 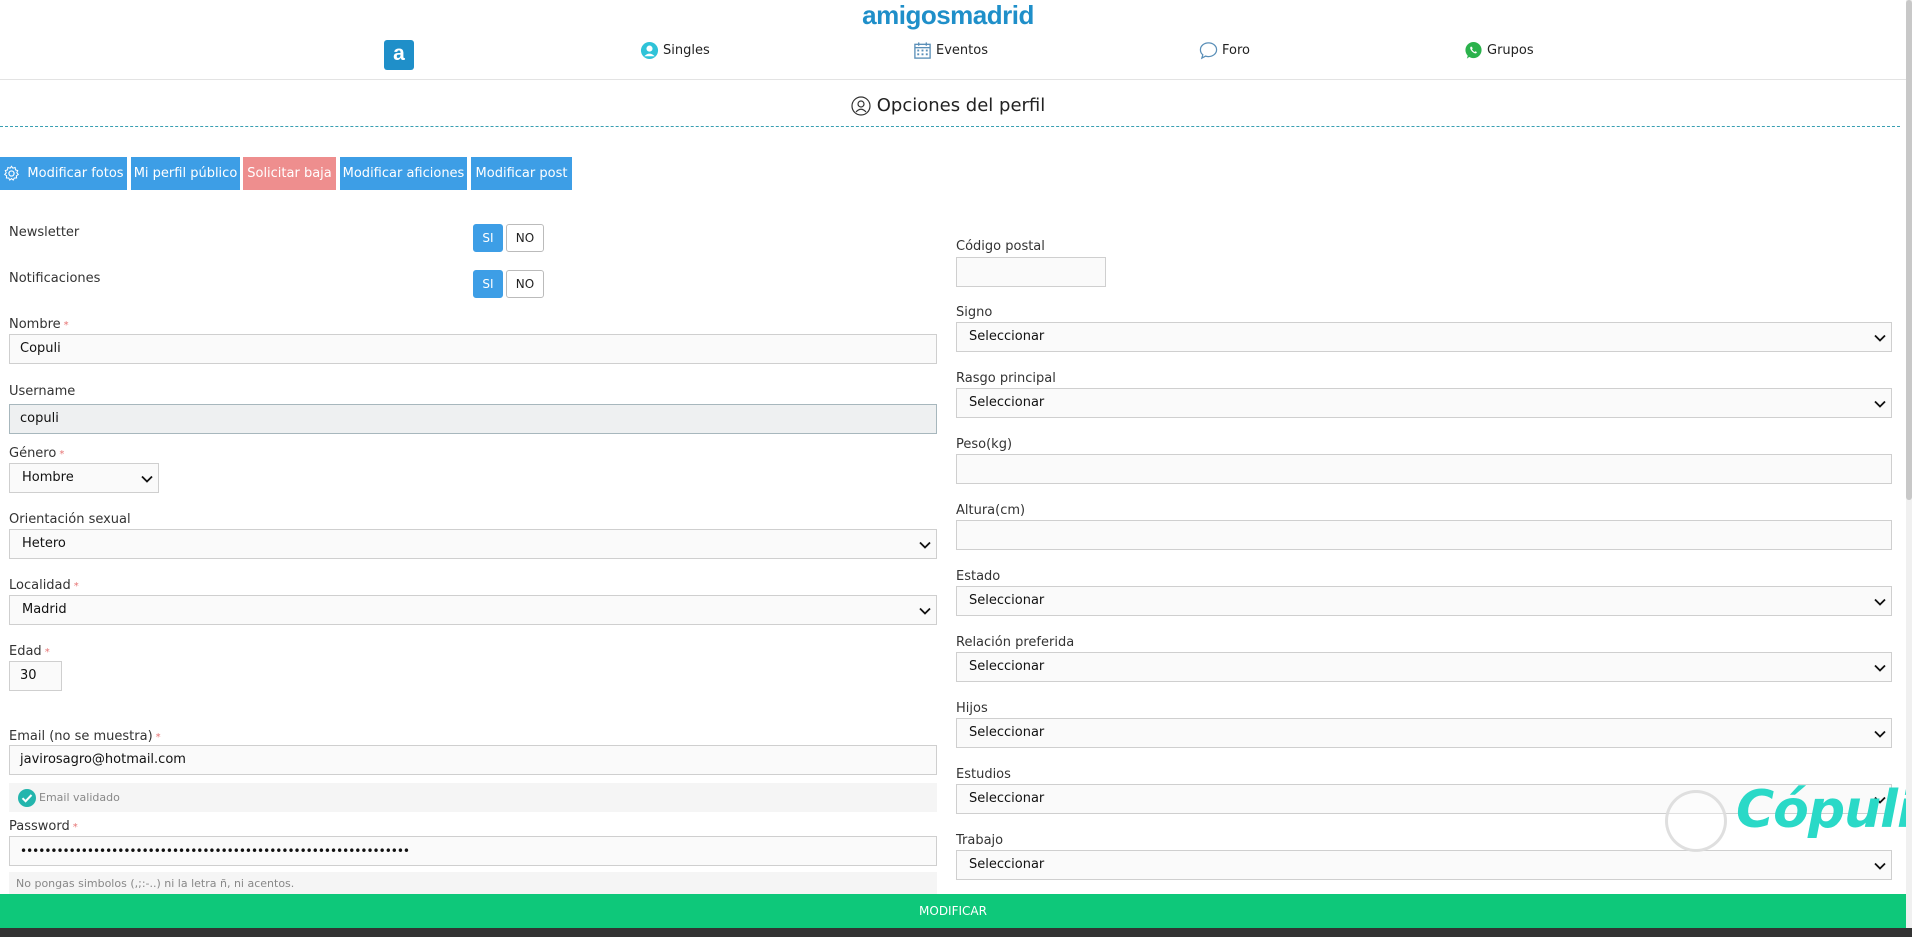 I want to click on locality-label: Localidad *, so click(x=44, y=585).